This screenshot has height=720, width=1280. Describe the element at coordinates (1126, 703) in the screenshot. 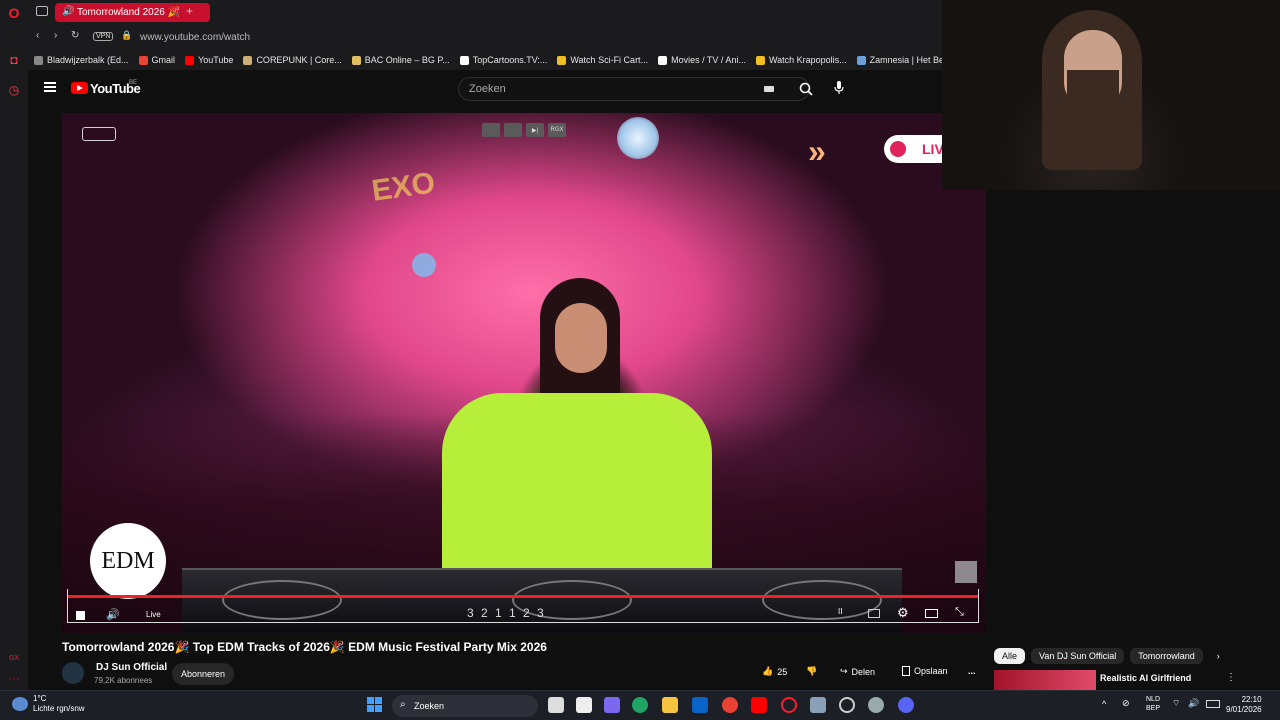

I see `network-off-icon: ⊘` at that location.